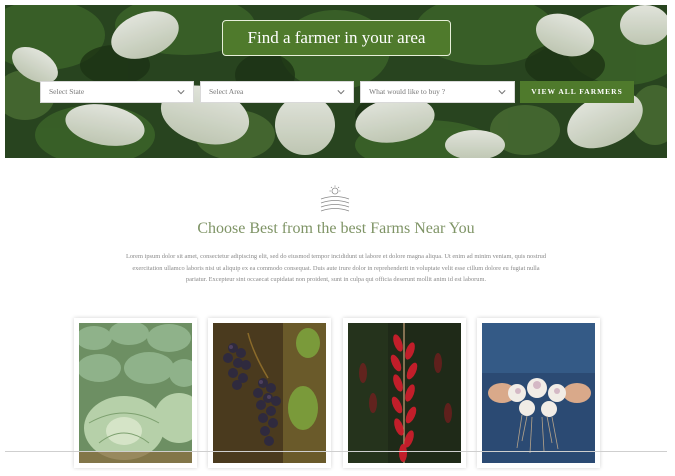 The width and height of the screenshot is (675, 476). I want to click on cabbage-field-image, so click(135, 393).